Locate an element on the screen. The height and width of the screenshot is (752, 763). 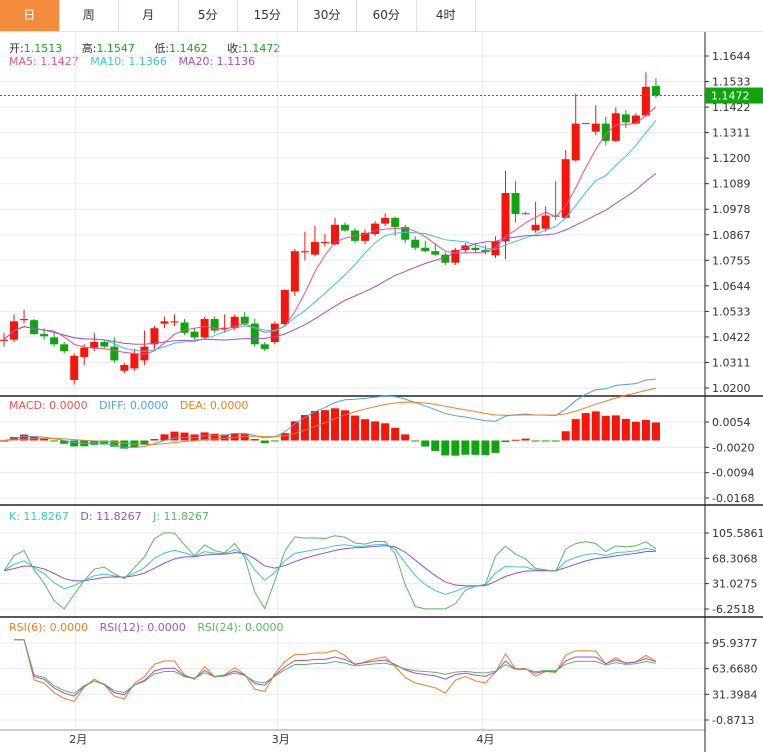
j-line is located at coordinates (330, 571).